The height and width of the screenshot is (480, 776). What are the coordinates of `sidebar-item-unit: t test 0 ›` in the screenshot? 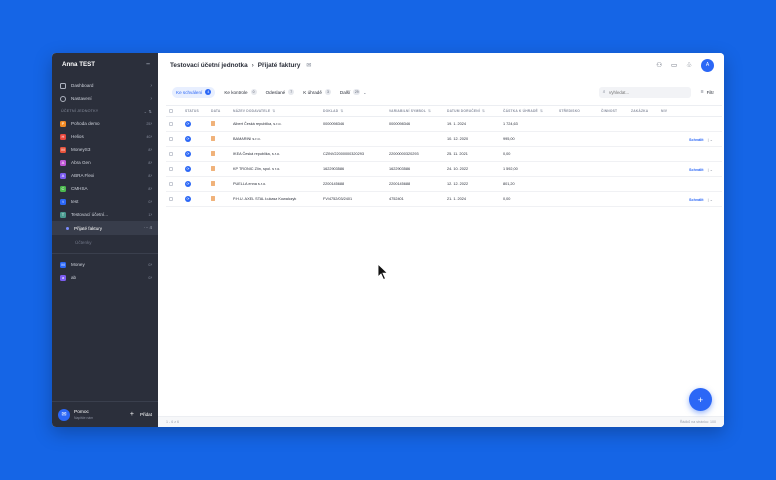 It's located at (105, 201).